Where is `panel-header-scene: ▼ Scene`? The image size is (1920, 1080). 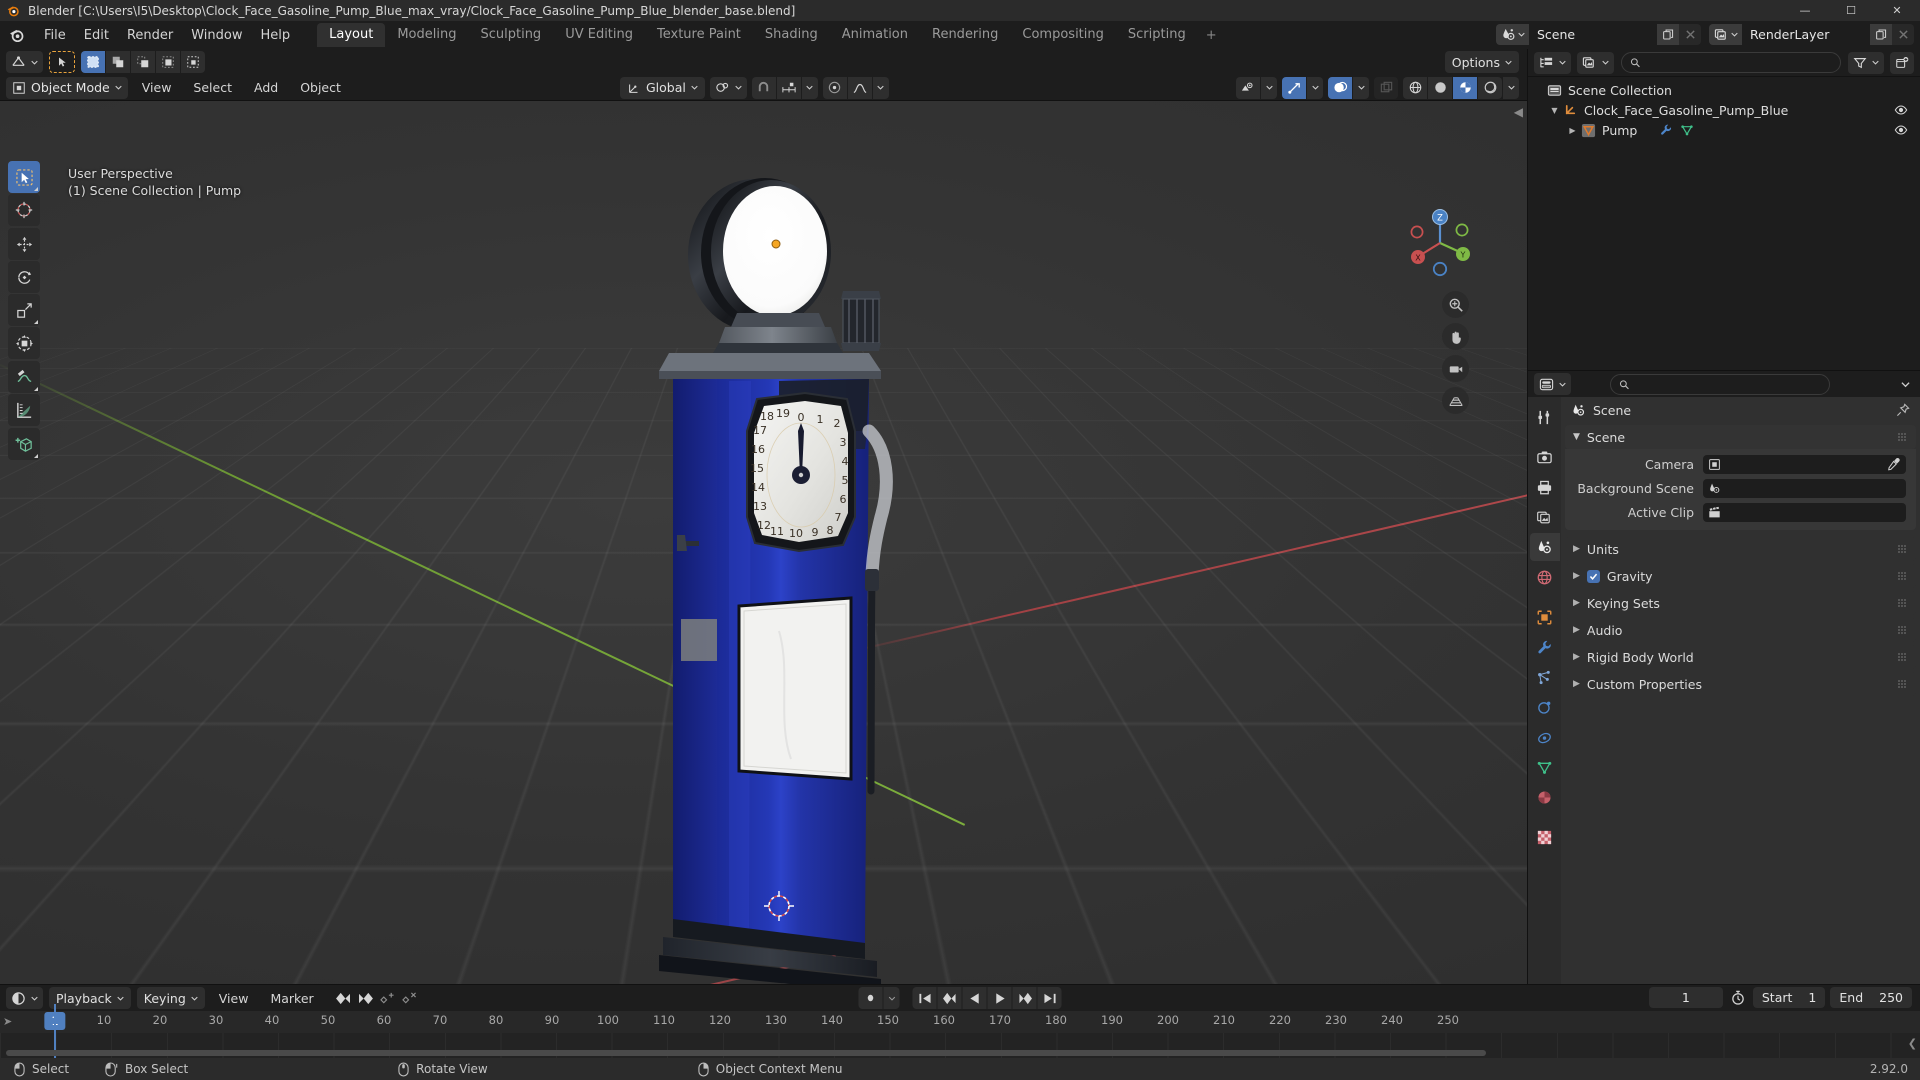
panel-header-scene: ▼ Scene is located at coordinates (1740, 437).